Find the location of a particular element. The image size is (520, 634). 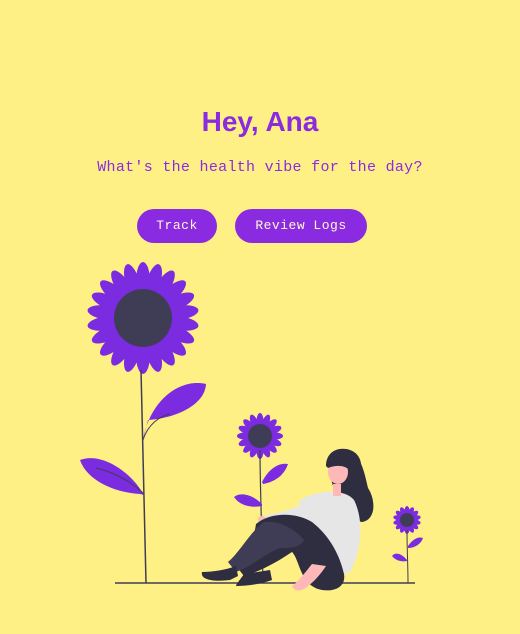

track-button: Track is located at coordinates (177, 226).